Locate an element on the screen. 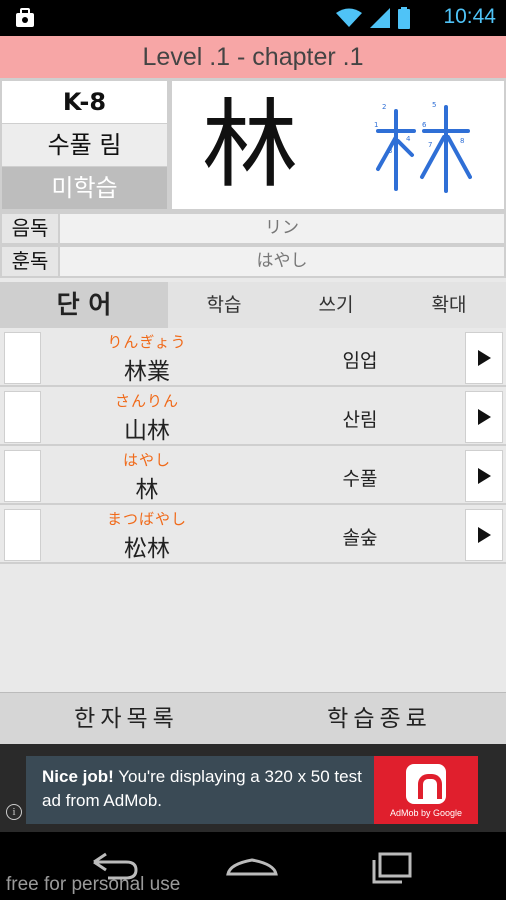 This screenshot has height=900, width=506. admob-logo: AdMob by Google is located at coordinates (426, 790).